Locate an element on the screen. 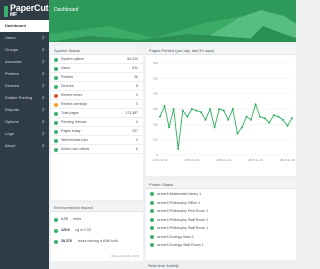  sidebar-item-groups: Groups is located at coordinates (24, 50).